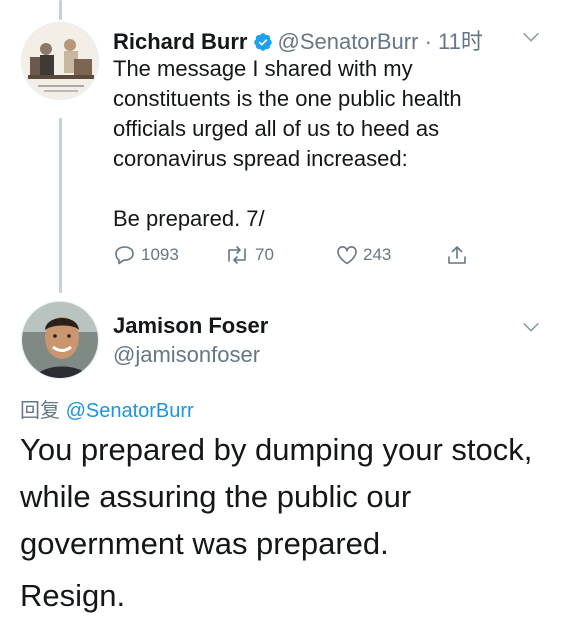 Image resolution: width=562 pixels, height=636 pixels. I want to click on replying-to: 回复 @SenatorBurr, so click(107, 408).